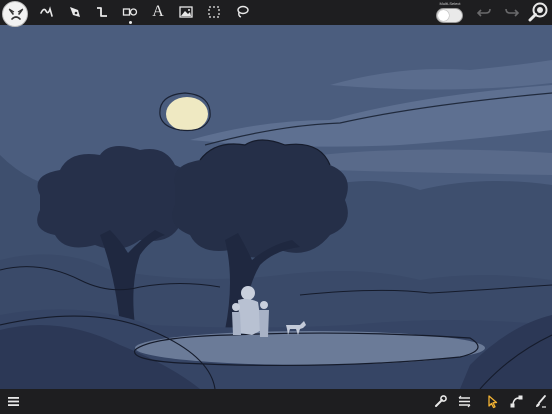 The image size is (552, 414). I want to click on main-menu-button, so click(13, 401).